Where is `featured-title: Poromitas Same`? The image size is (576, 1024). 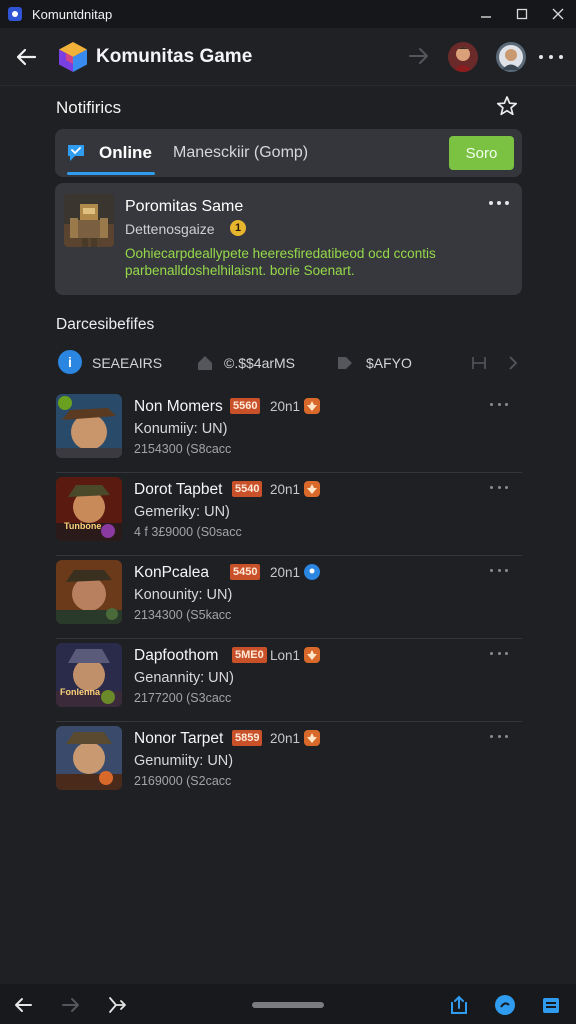
featured-title: Poromitas Same is located at coordinates (184, 206).